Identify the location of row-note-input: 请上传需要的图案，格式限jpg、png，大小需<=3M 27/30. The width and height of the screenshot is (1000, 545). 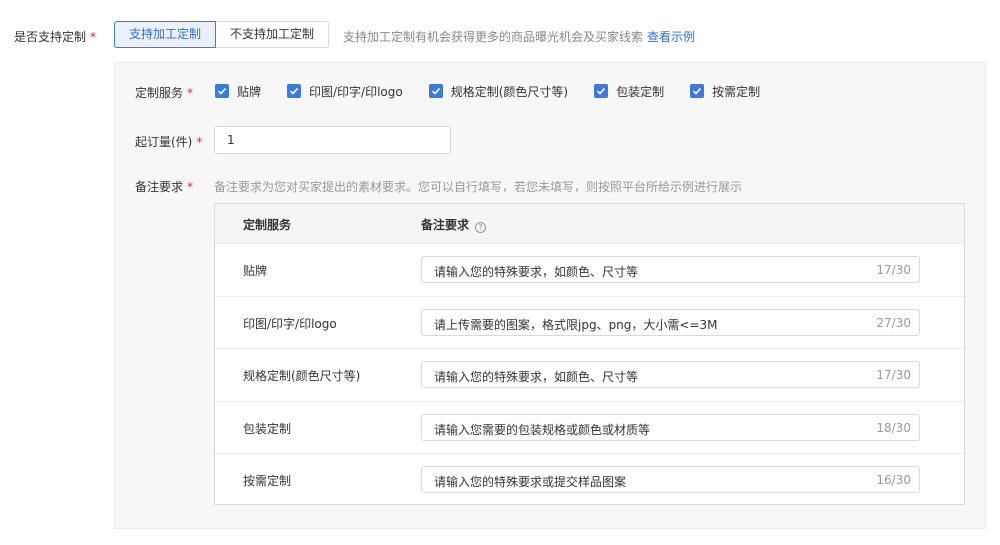
(670, 322).